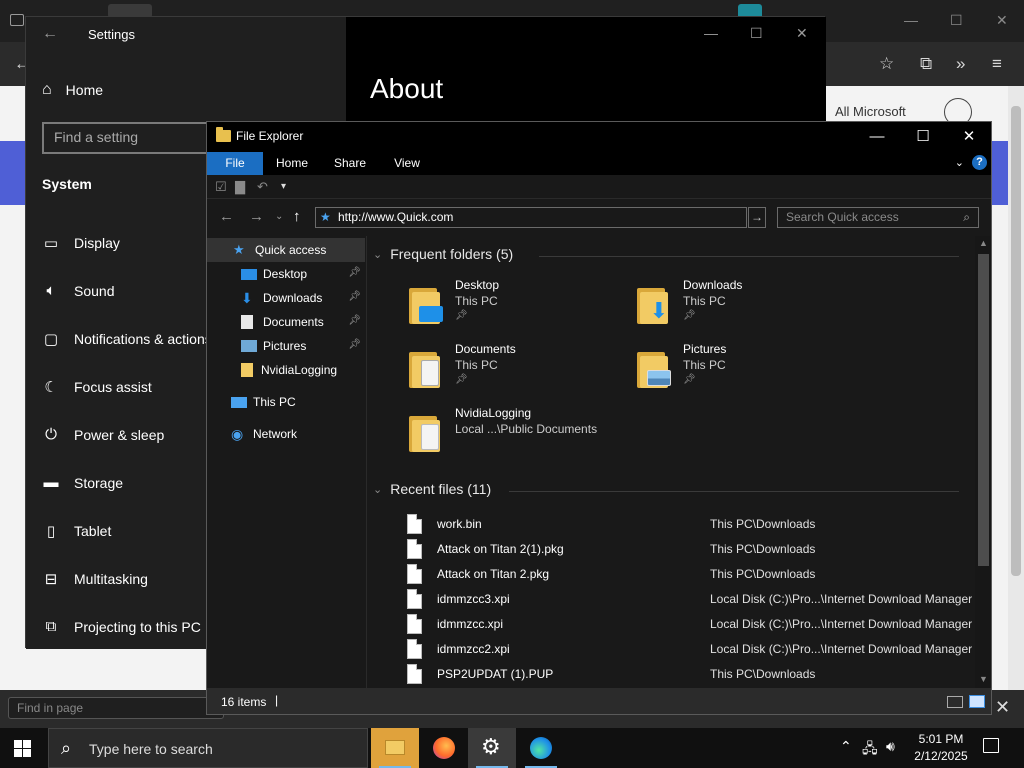 The image size is (1024, 768). Describe the element at coordinates (395, 748) in the screenshot. I see `taskbar-file-explorer` at that location.